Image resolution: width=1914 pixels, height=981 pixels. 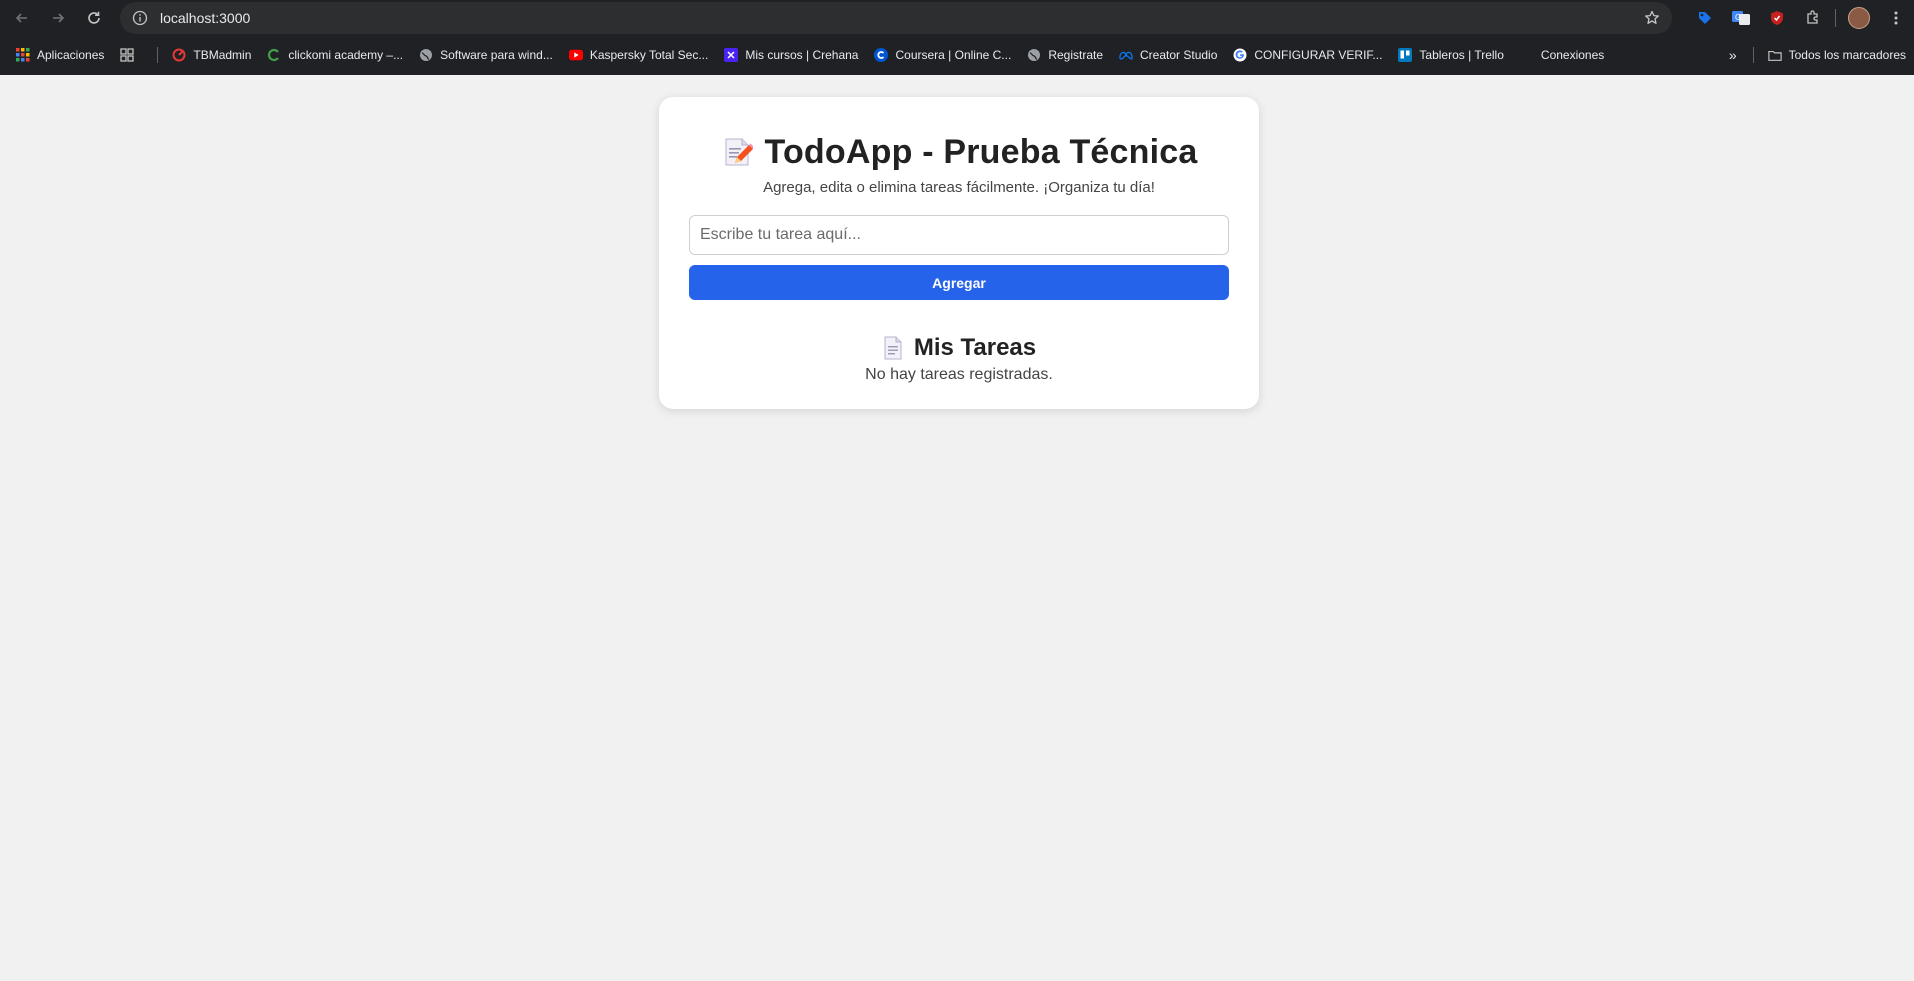 I want to click on bookmark-creator-studio: Creator Studio, so click(x=1168, y=55).